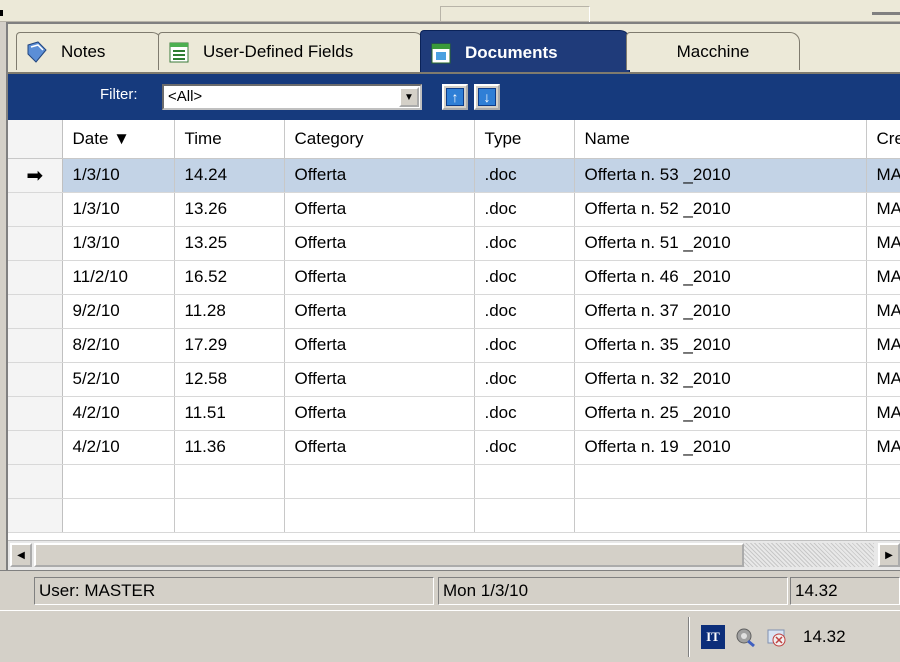 The width and height of the screenshot is (900, 662). I want to click on cell-date: 1/3/10, so click(118, 209).